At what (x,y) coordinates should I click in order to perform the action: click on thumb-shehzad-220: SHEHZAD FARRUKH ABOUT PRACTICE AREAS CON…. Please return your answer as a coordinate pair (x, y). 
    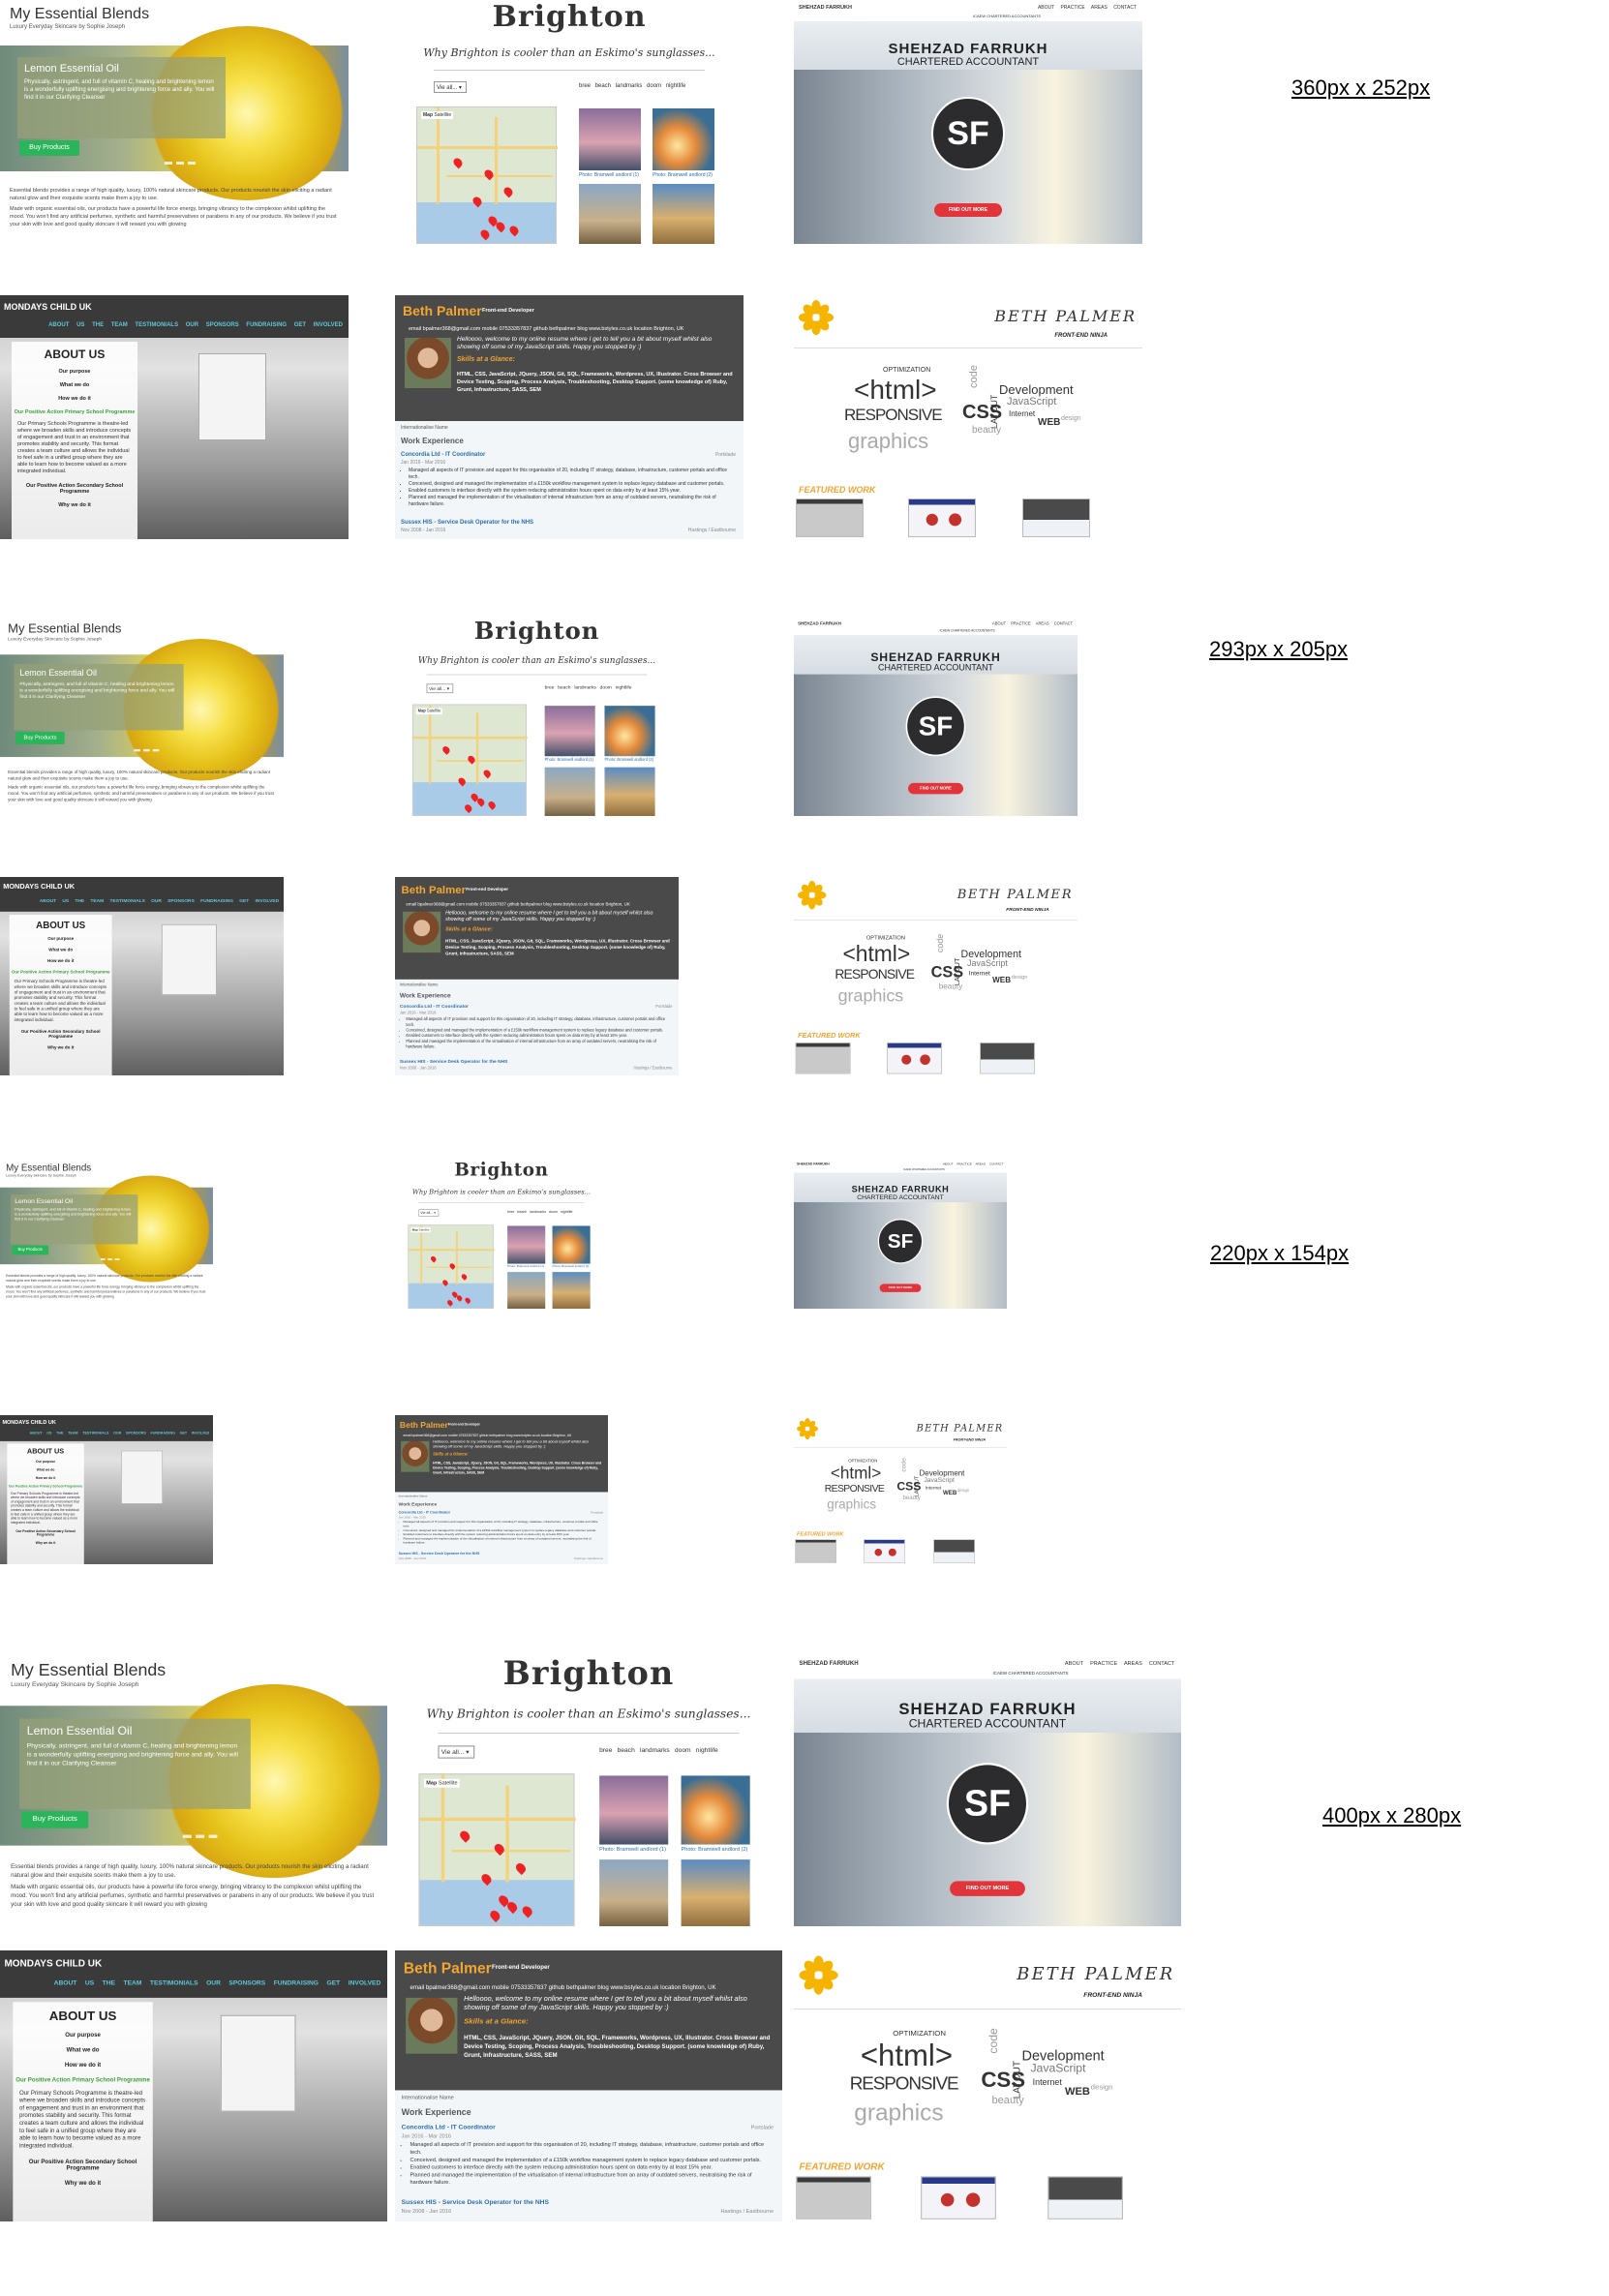
    Looking at the image, I should click on (901, 1234).